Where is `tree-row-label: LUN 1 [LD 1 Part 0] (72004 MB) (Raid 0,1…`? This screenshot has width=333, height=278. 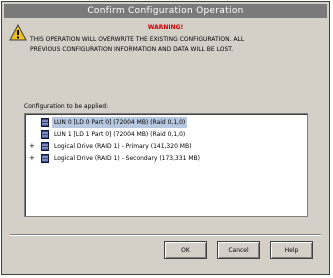 tree-row-label: LUN 1 [LD 1 Part 0] (72004 MB) (Raid 0,1… is located at coordinates (120, 134).